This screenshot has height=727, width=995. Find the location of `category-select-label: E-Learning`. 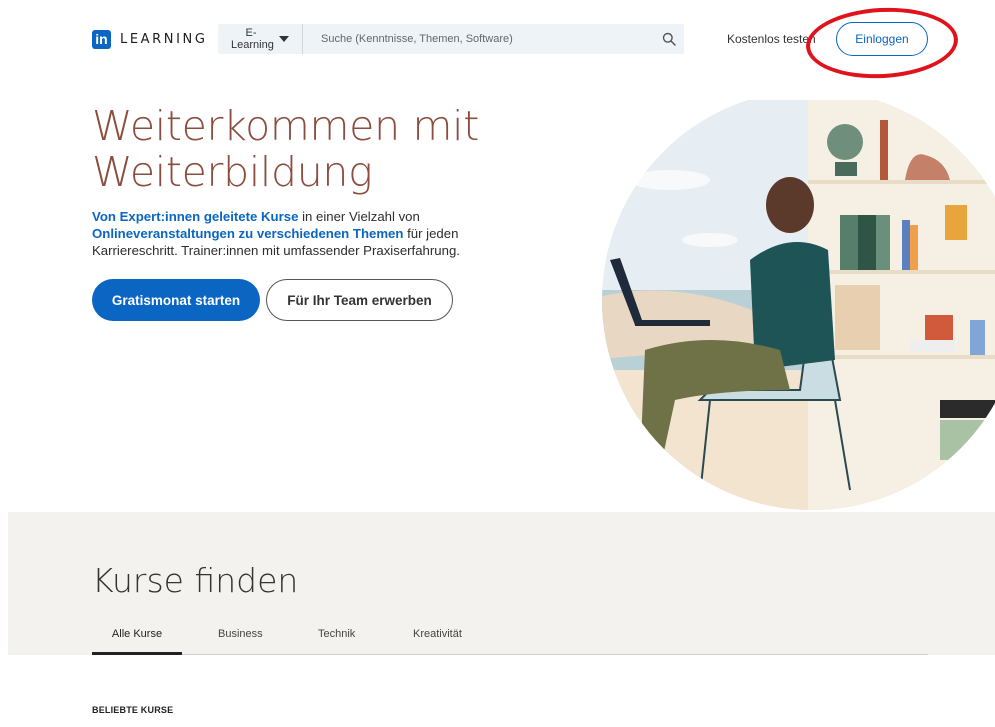

category-select-label: E-Learning is located at coordinates (252, 39).